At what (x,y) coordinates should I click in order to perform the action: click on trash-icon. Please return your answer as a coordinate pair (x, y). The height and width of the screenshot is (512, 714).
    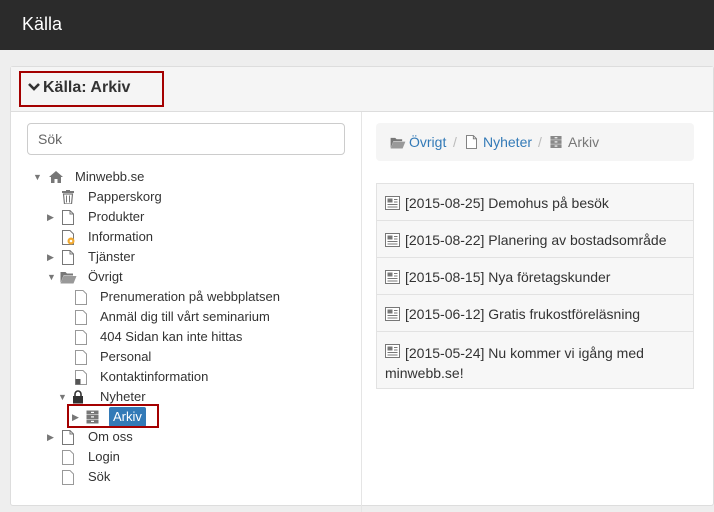
    Looking at the image, I should click on (68, 200).